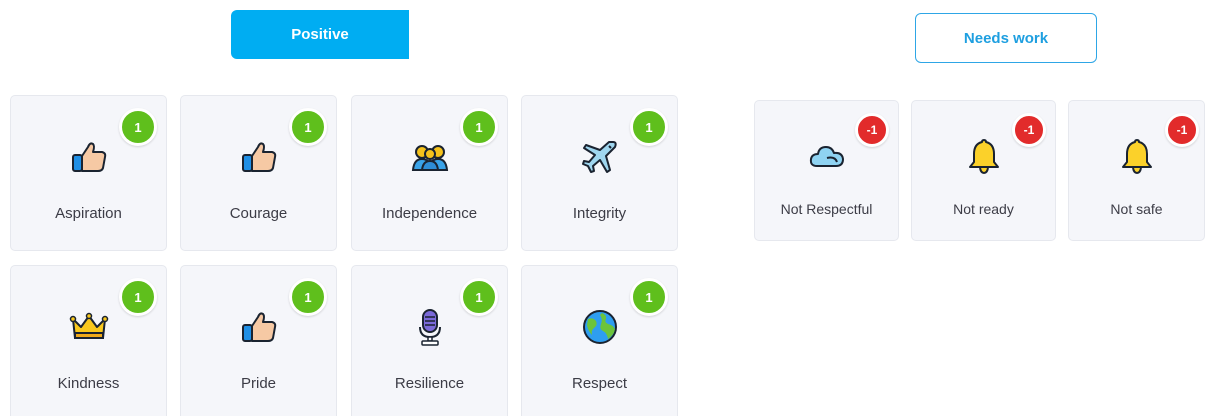 Image resolution: width=1205 pixels, height=416 pixels. I want to click on skill-card-respect: 1 Respect, so click(599, 340).